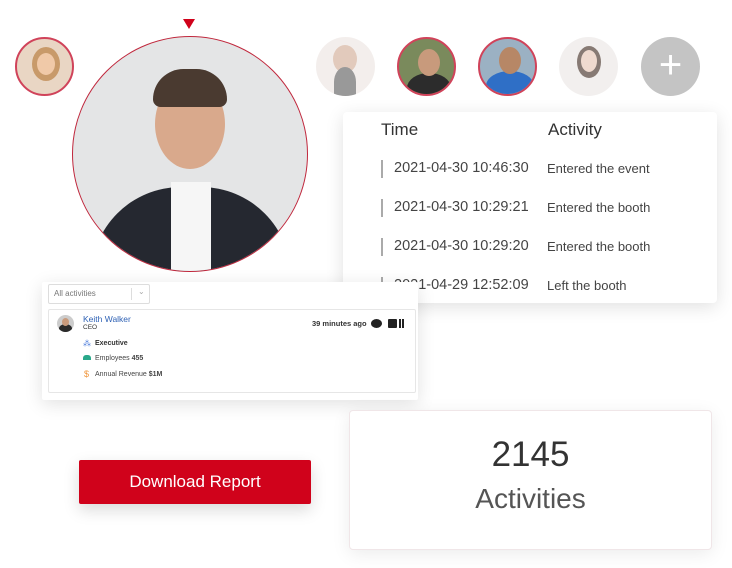  I want to click on activities-label: Activities, so click(530, 498).